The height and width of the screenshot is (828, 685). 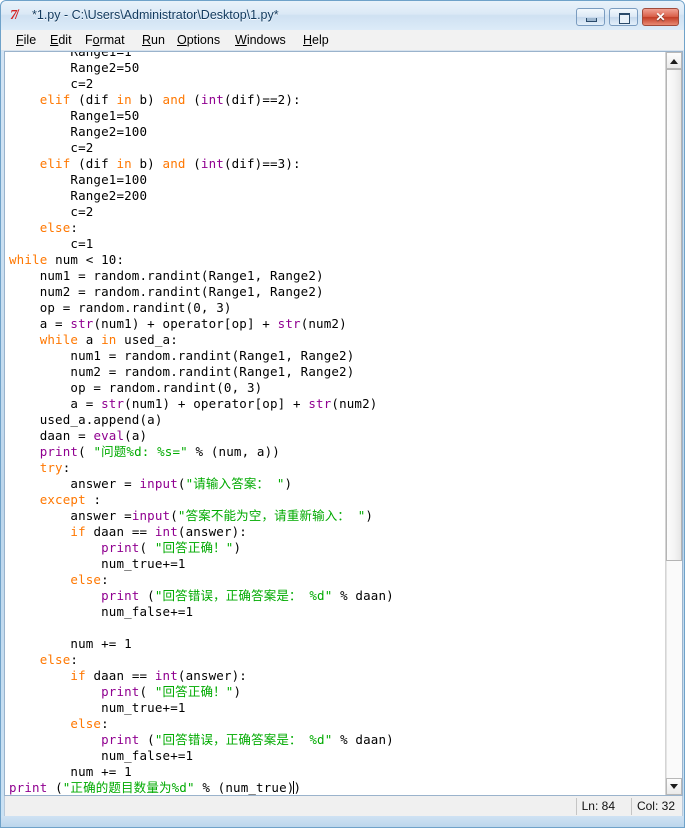 I want to click on window-bottom-border, so click(x=342, y=821).